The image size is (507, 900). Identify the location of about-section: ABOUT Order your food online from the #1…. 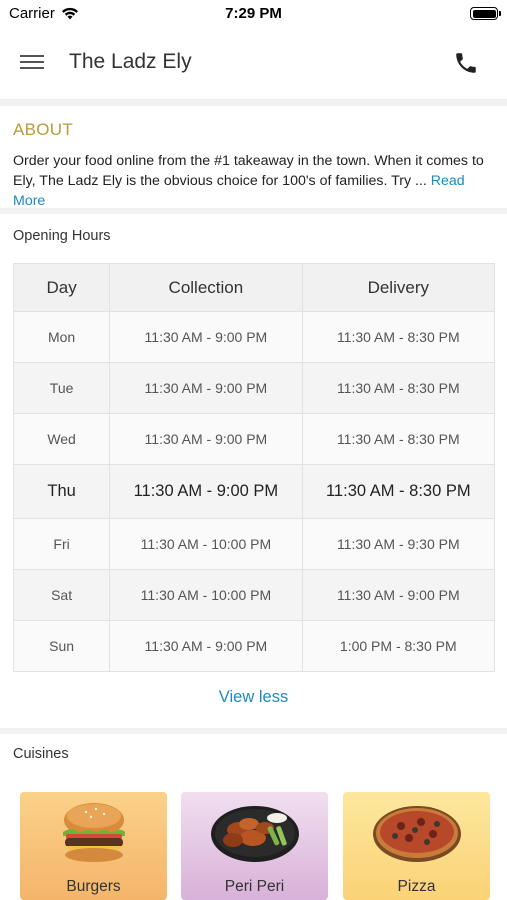
(253, 158).